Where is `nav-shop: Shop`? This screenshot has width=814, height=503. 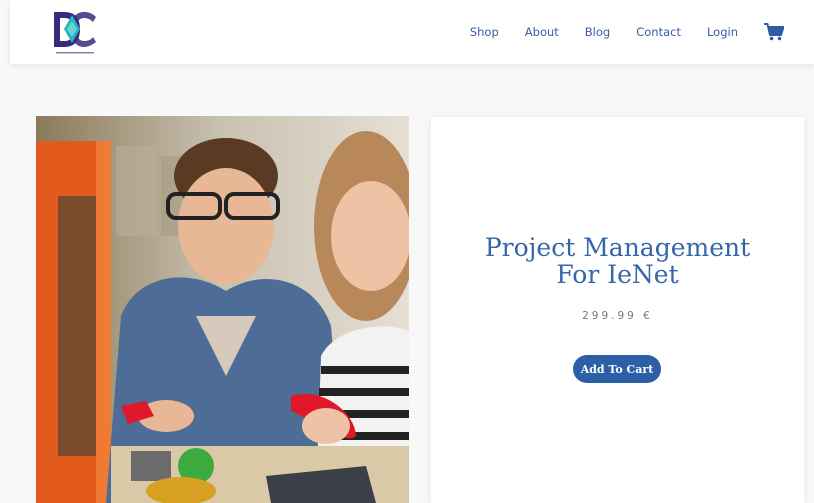 nav-shop: Shop is located at coordinates (484, 32).